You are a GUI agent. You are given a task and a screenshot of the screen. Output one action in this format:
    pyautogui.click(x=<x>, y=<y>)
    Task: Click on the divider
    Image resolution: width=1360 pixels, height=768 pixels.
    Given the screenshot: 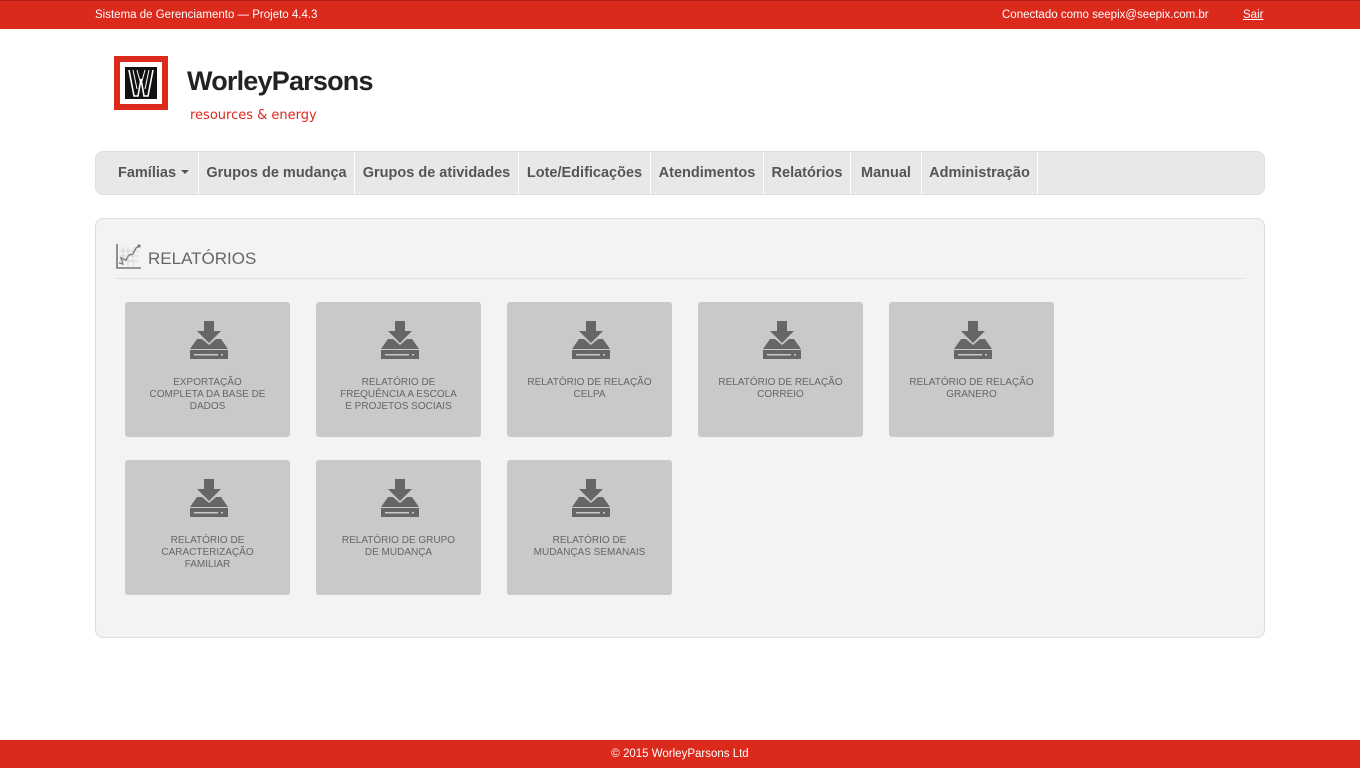 What is the action you would take?
    pyautogui.click(x=680, y=278)
    